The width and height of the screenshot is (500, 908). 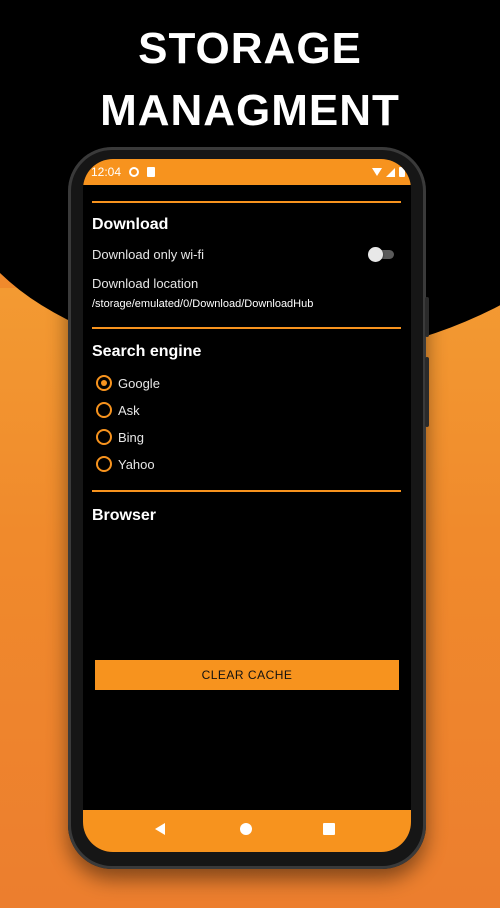 I want to click on status-bar: 12:04, so click(x=247, y=172).